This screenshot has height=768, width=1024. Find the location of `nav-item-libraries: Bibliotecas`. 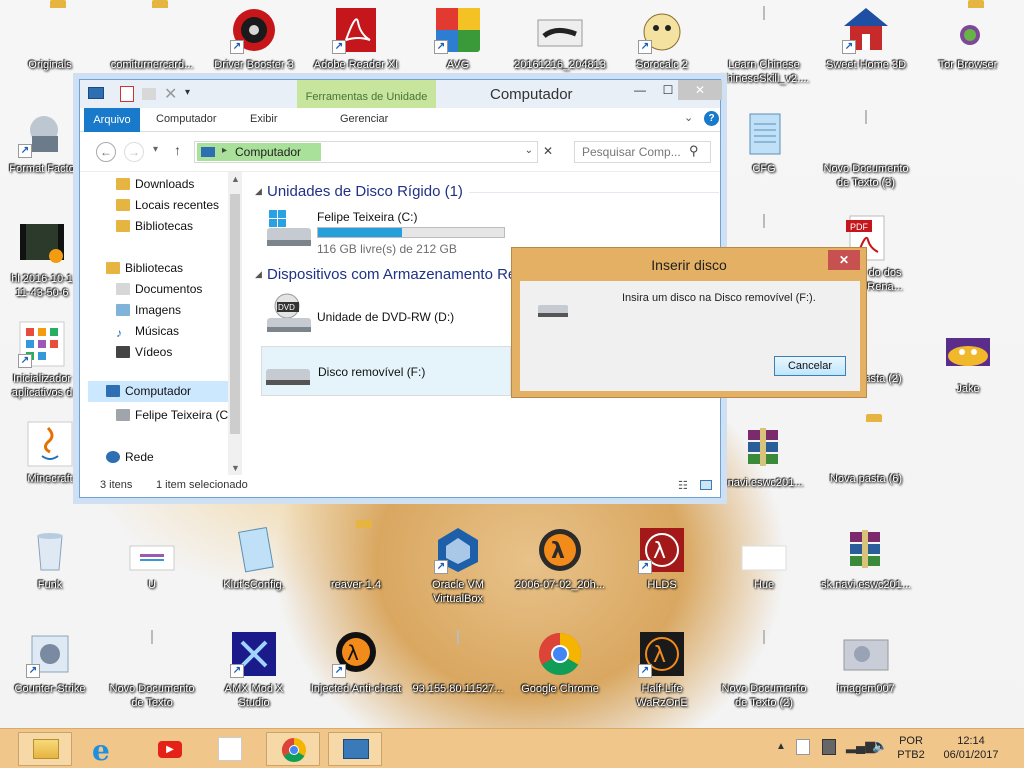

nav-item-libraries: Bibliotecas is located at coordinates (144, 268).